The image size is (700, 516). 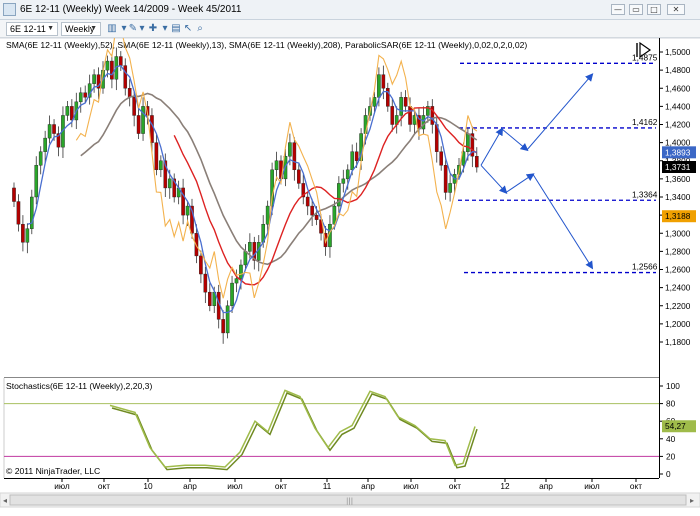 What do you see at coordinates (153, 29) in the screenshot?
I see `add-indicator-icon: ✚` at bounding box center [153, 29].